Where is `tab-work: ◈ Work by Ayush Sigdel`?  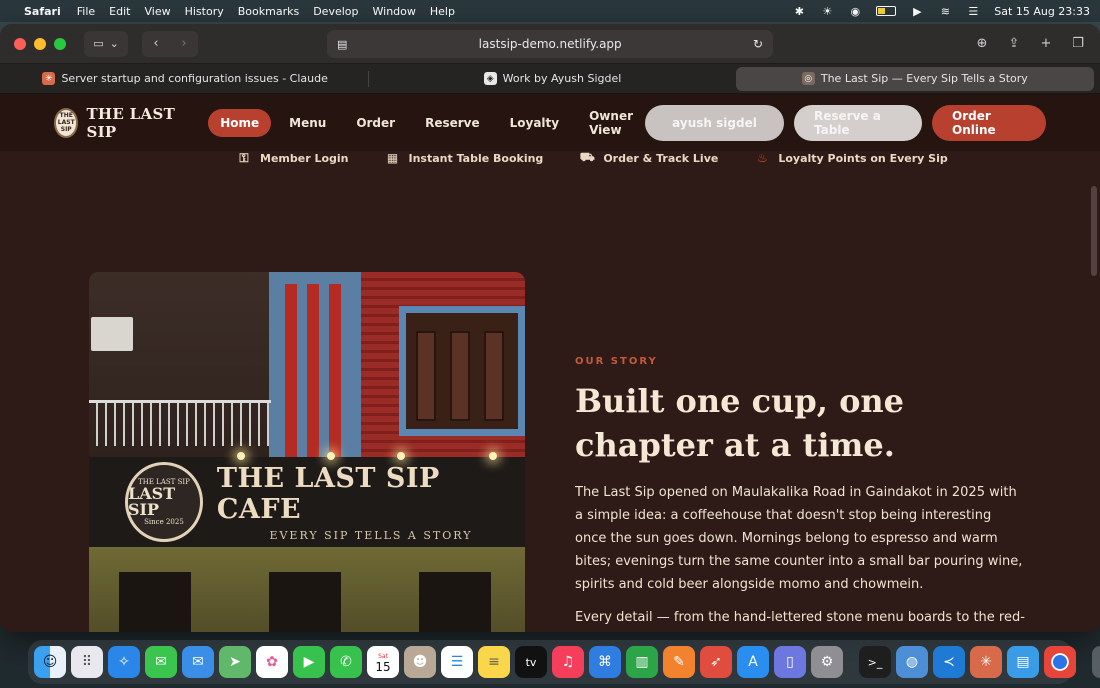 tab-work: ◈ Work by Ayush Sigdel is located at coordinates (552, 79).